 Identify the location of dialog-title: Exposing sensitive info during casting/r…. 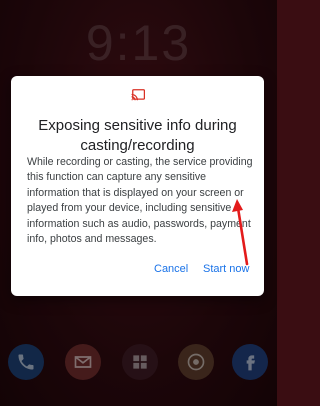
(137, 135).